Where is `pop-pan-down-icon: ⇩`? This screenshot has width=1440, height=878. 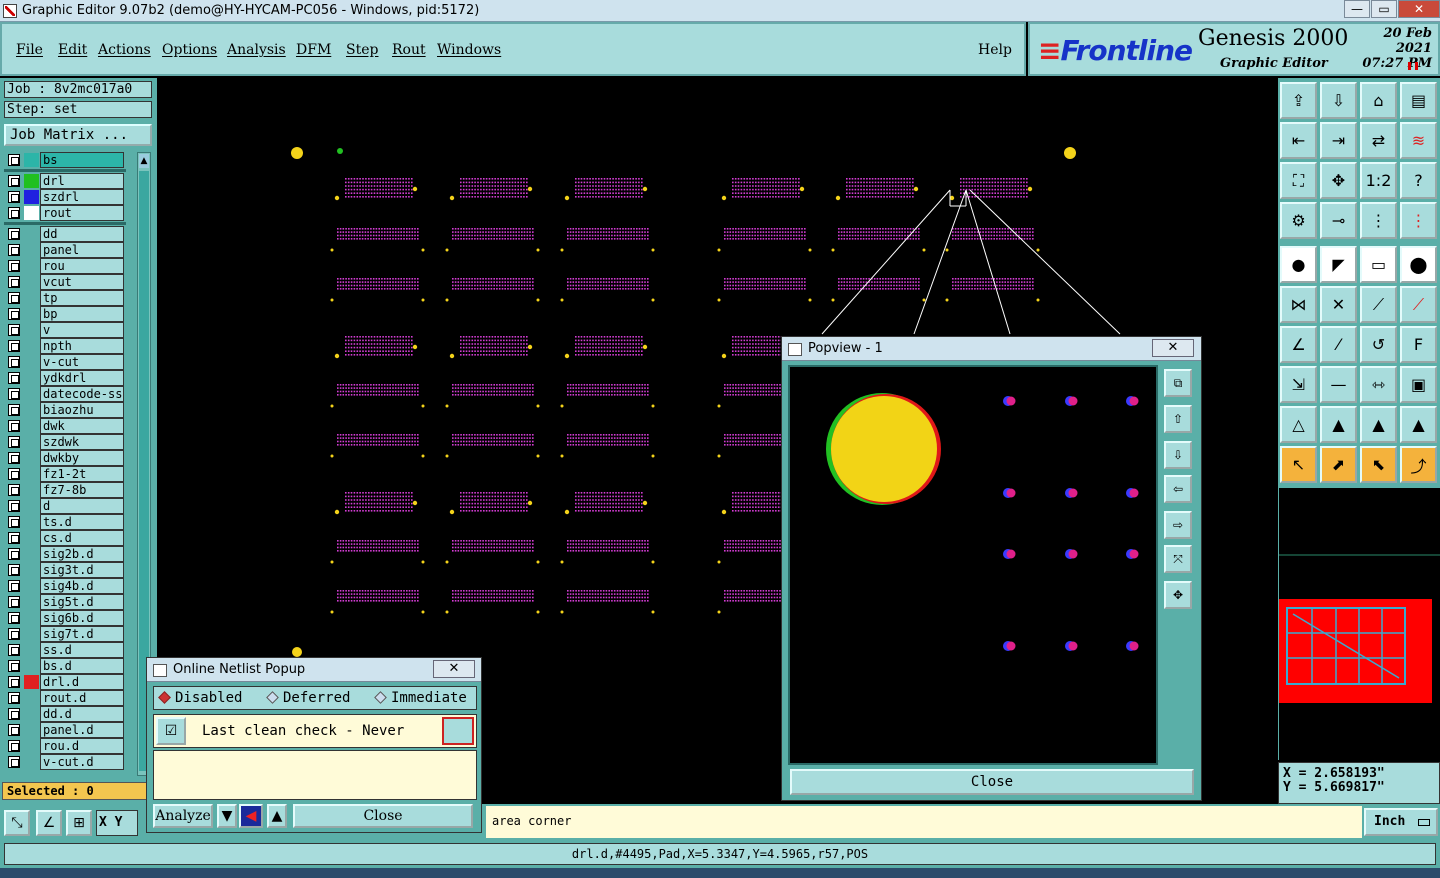 pop-pan-down-icon: ⇩ is located at coordinates (1178, 455).